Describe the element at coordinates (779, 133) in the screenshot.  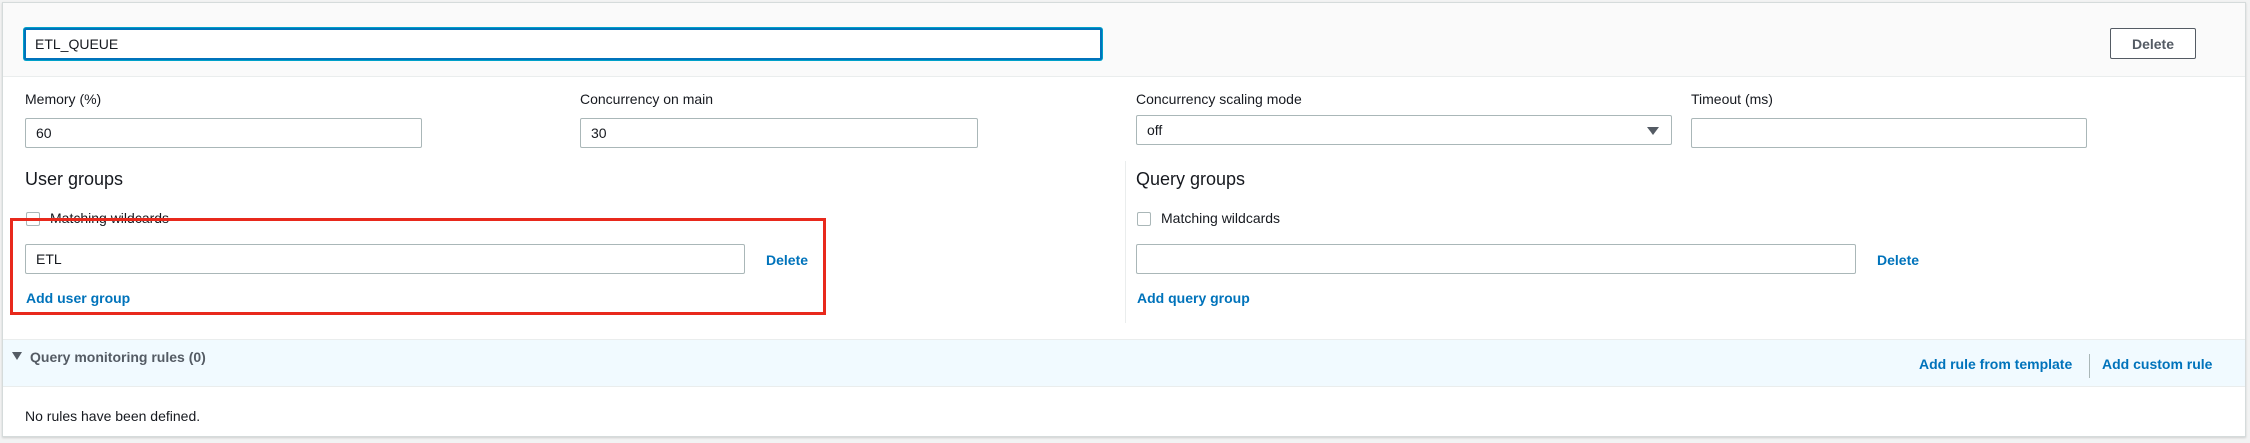
I see `concurrency-input` at that location.